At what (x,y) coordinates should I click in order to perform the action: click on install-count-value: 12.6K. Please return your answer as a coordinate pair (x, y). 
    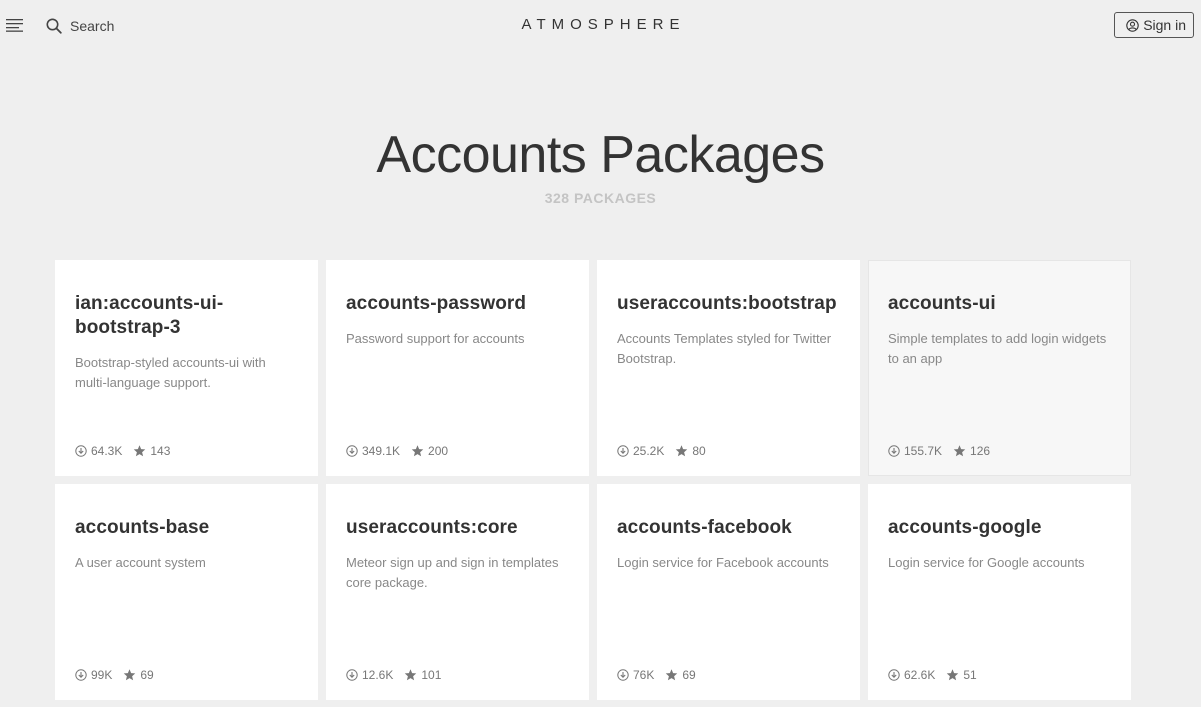
    Looking at the image, I should click on (378, 675).